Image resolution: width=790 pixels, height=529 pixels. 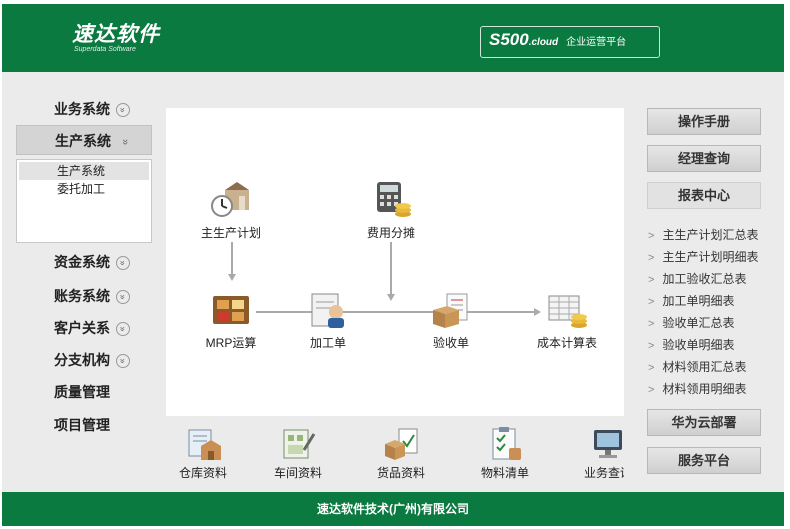 What do you see at coordinates (596, 42) in the screenshot?
I see `product-description: 企业运营平台` at bounding box center [596, 42].